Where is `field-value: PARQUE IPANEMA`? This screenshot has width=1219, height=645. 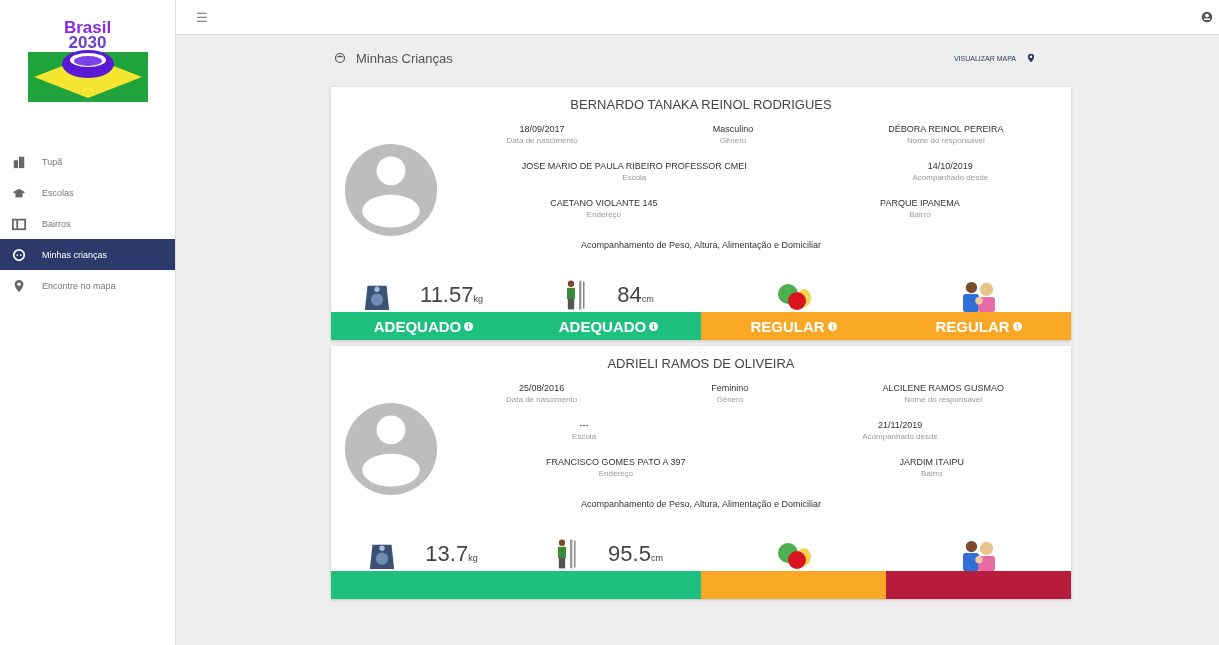
field-value: PARQUE IPANEMA is located at coordinates (920, 203).